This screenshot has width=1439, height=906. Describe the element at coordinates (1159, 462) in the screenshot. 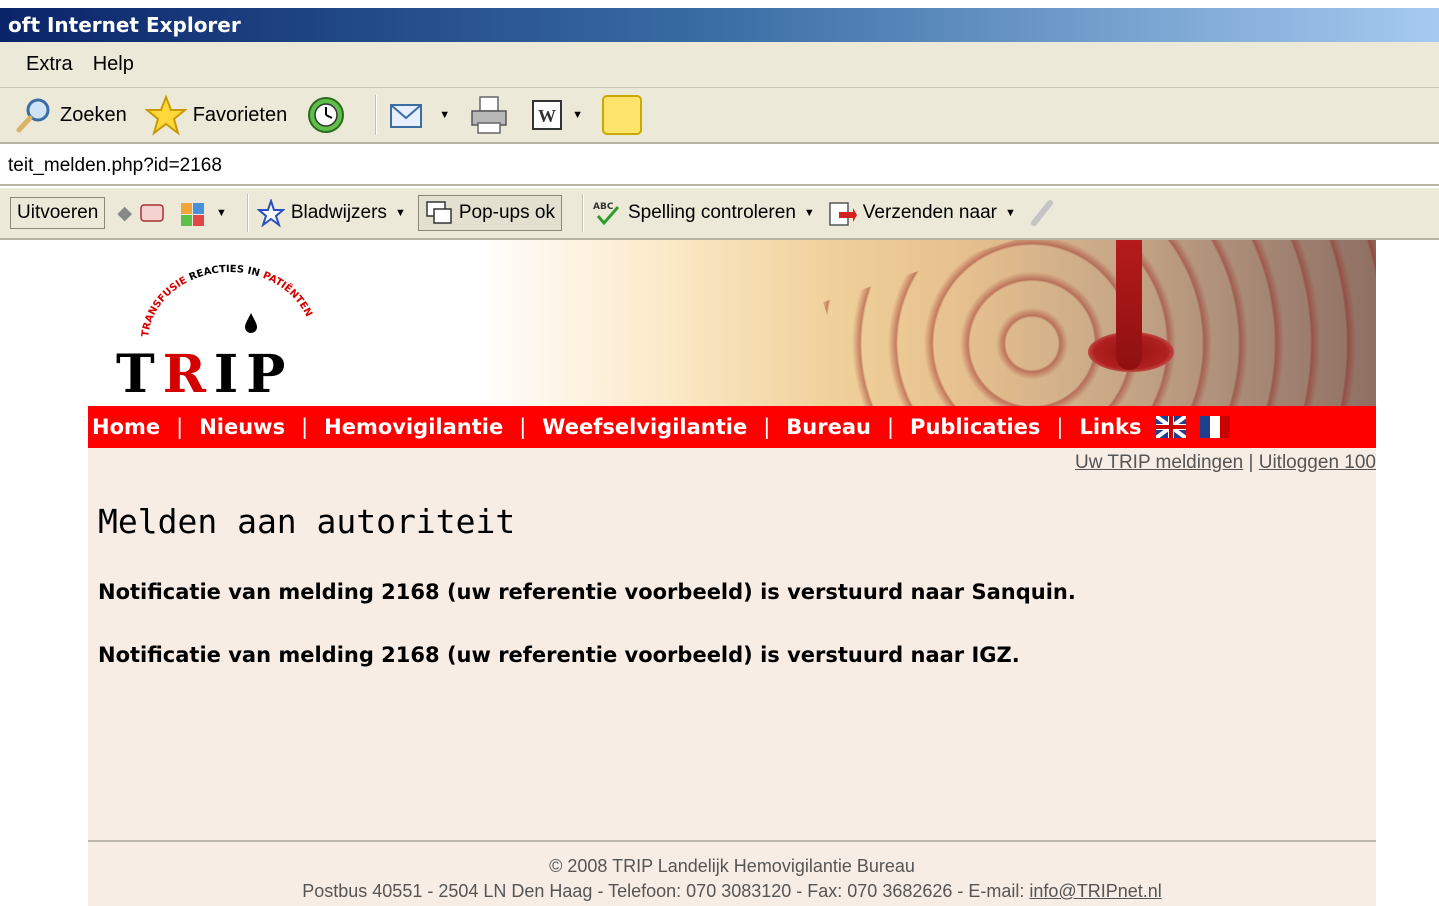

I see `my-reports-link: Uw TRIP meldingen` at that location.